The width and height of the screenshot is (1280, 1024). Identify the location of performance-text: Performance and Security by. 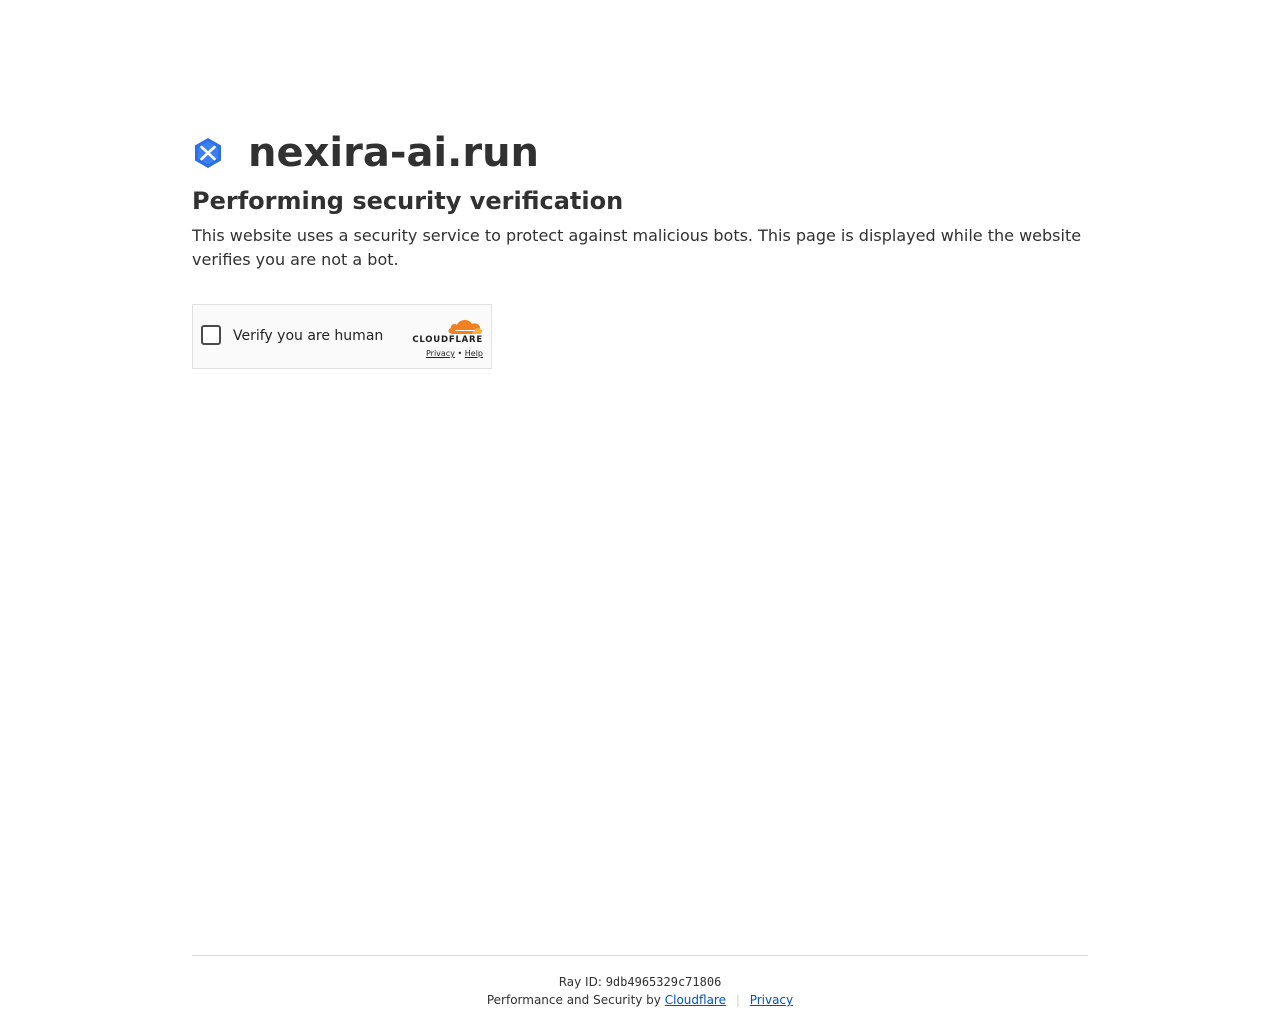
(573, 1000).